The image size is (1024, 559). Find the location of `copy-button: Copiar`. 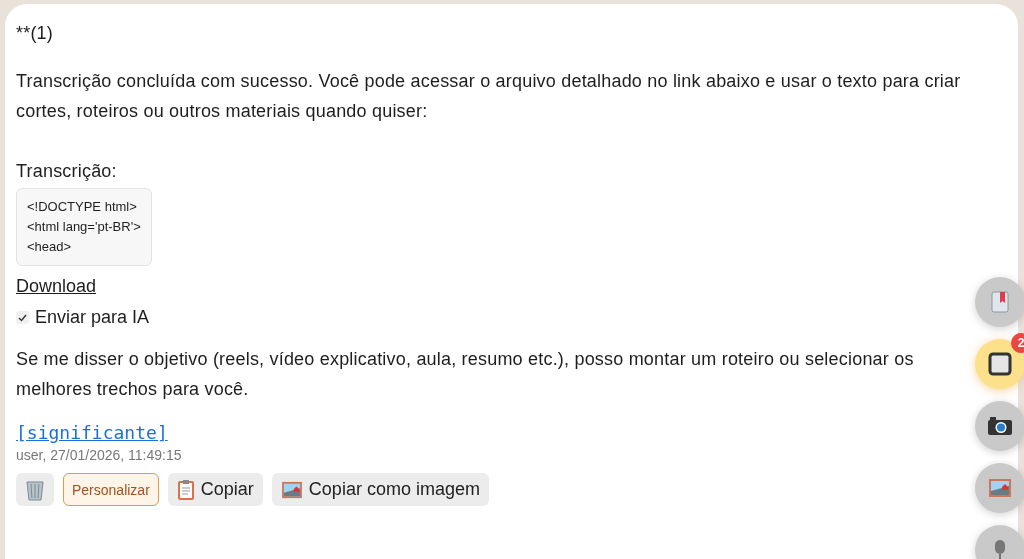

copy-button: Copiar is located at coordinates (215, 489).